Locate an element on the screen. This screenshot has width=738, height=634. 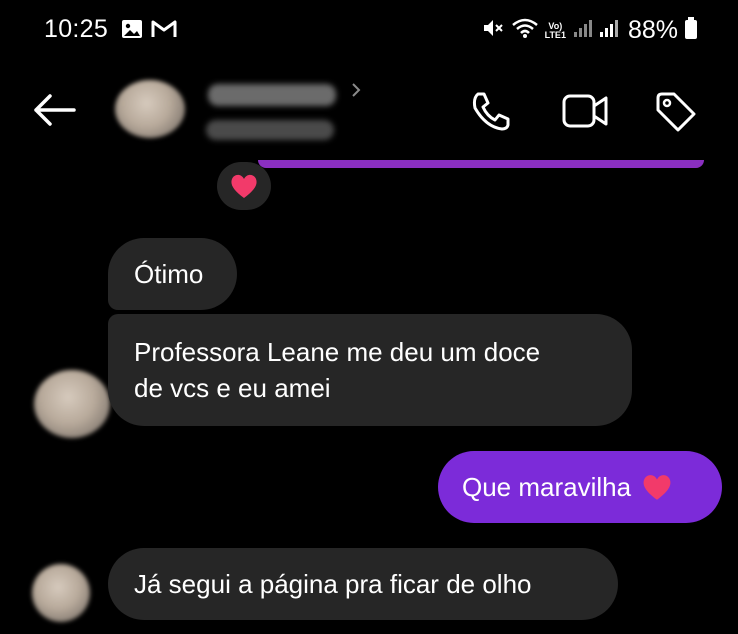
tag-button is located at coordinates (675, 111).